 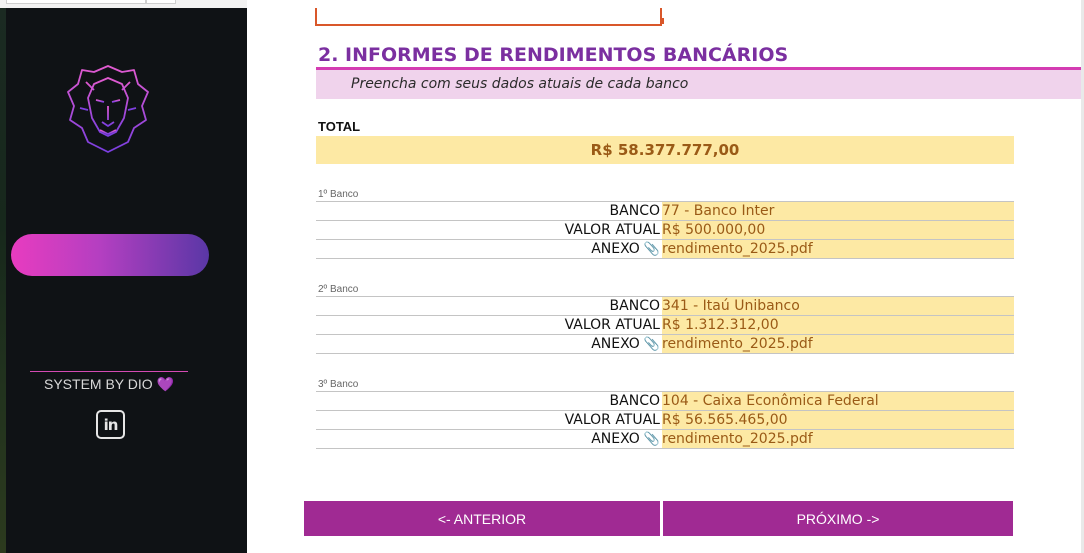 What do you see at coordinates (98, 384) in the screenshot?
I see `system-label-text: SYSTEM BY DIO` at bounding box center [98, 384].